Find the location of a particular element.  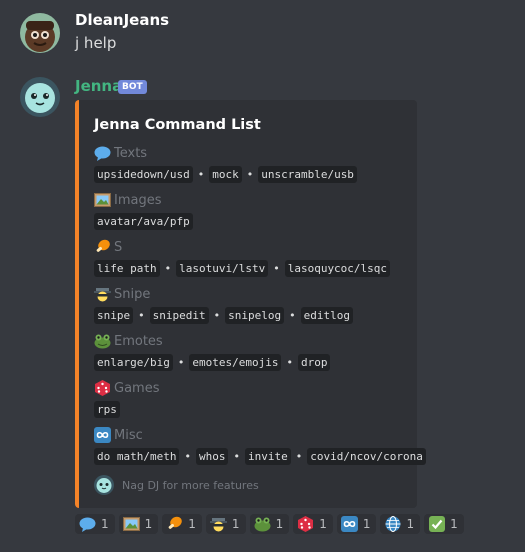

dleanjeans-avatar-icon is located at coordinates (40, 33).